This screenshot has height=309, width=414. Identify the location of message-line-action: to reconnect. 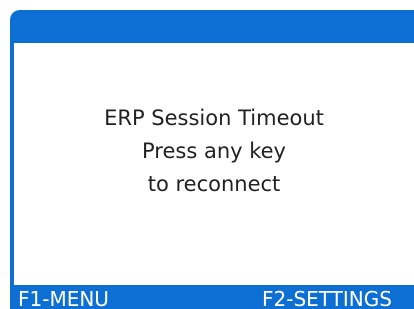
(214, 184).